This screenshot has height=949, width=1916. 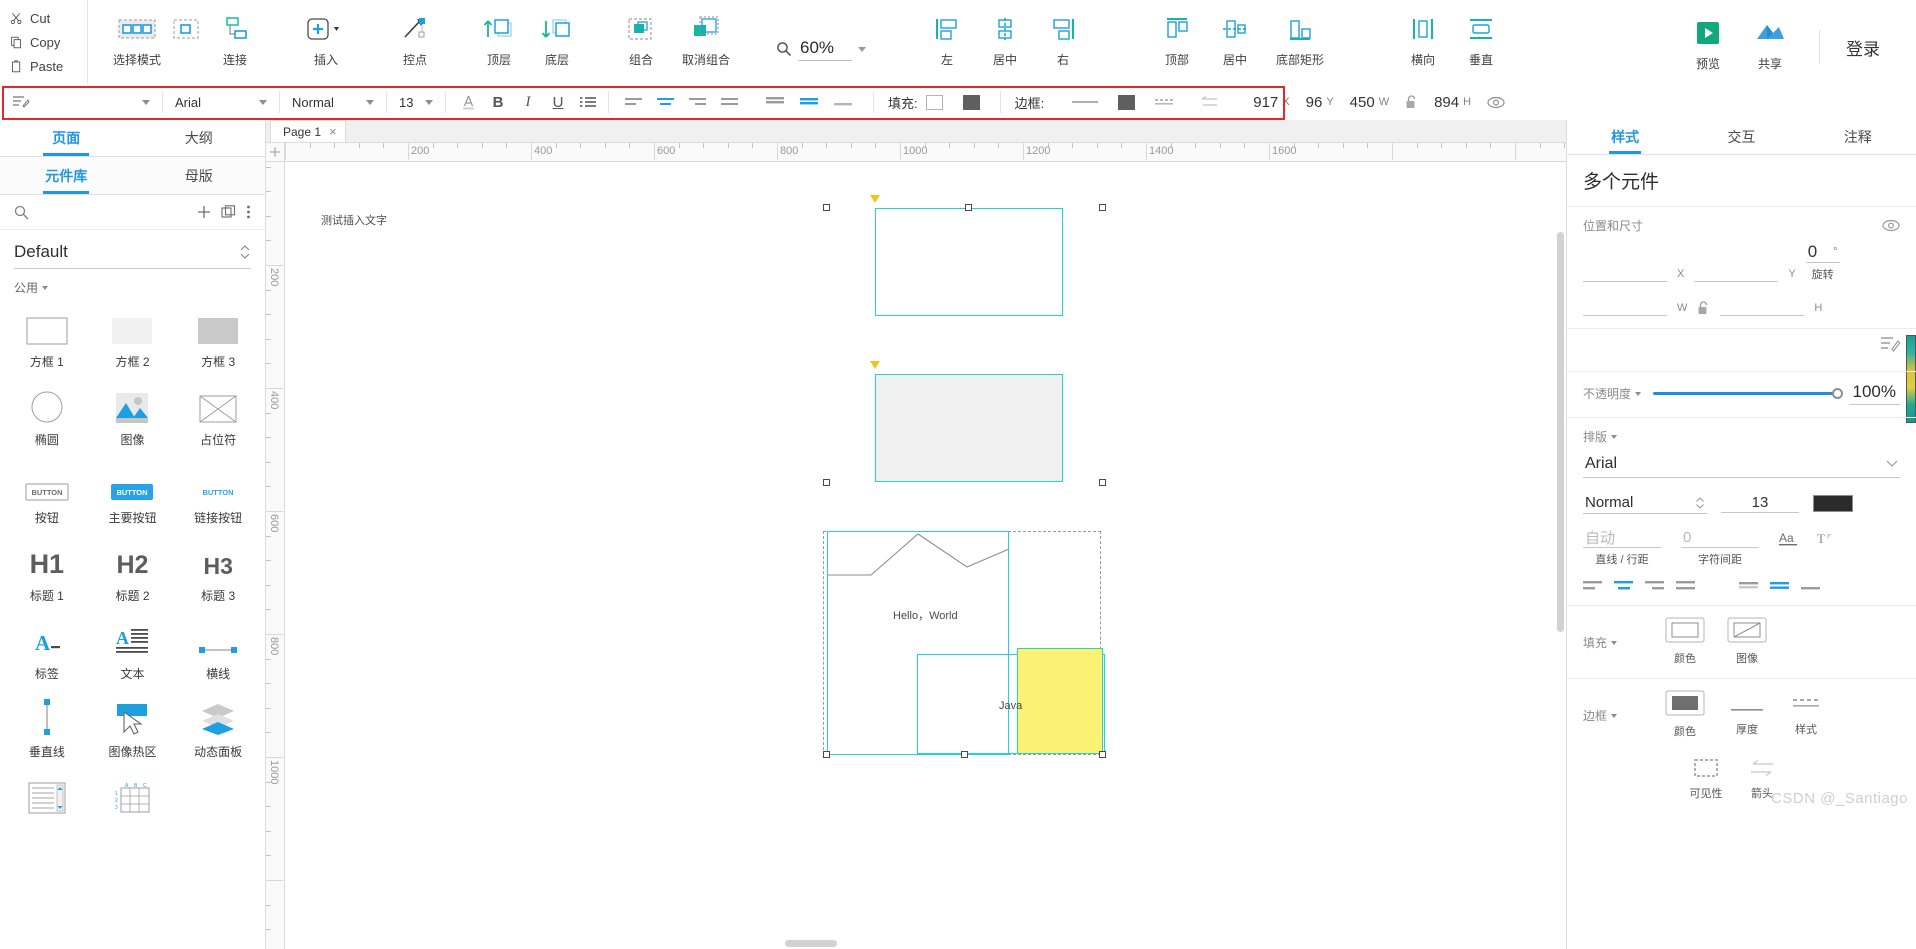 What do you see at coordinates (633, 102) in the screenshot?
I see `align-left-button` at bounding box center [633, 102].